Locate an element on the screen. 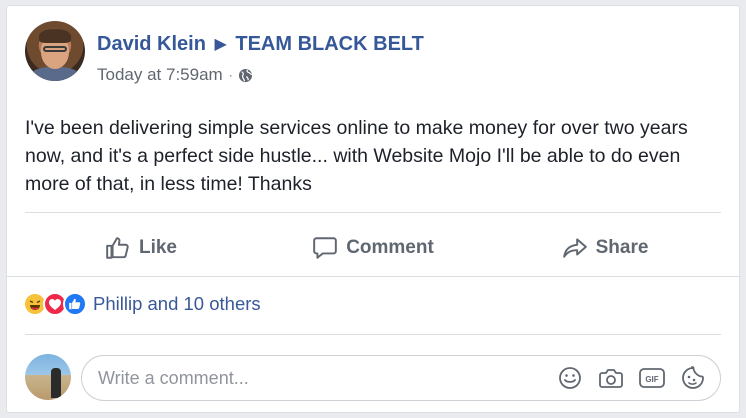 The width and height of the screenshot is (746, 418). like-icon is located at coordinates (75, 304).